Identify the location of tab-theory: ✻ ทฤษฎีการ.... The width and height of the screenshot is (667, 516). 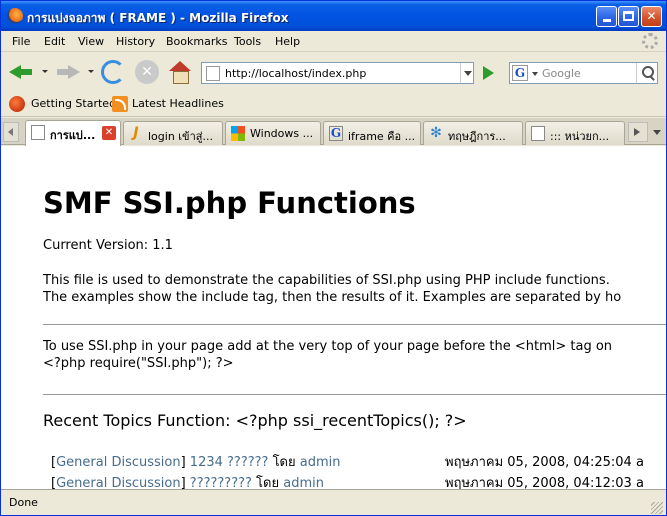
(473, 133).